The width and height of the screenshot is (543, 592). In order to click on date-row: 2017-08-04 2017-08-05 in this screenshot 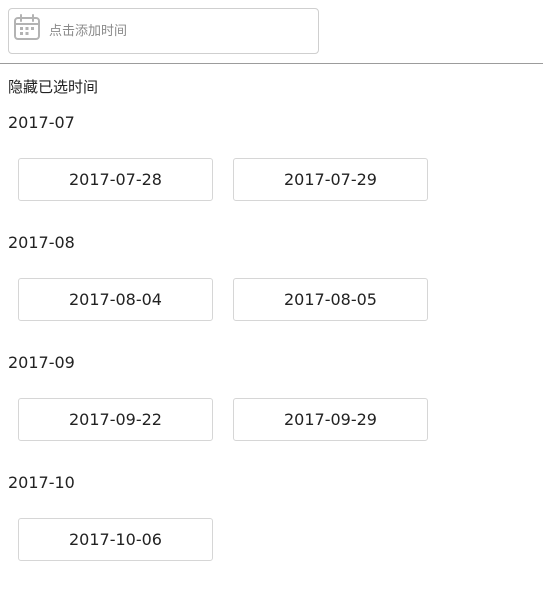, I will do `click(223, 299)`.